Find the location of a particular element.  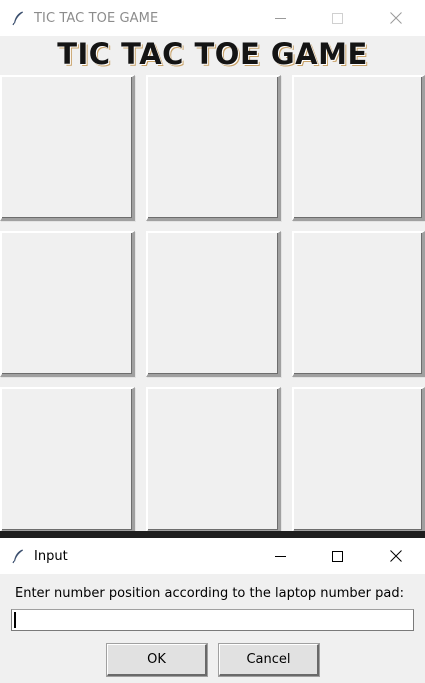

cancel-button: Cancel is located at coordinates (269, 660).